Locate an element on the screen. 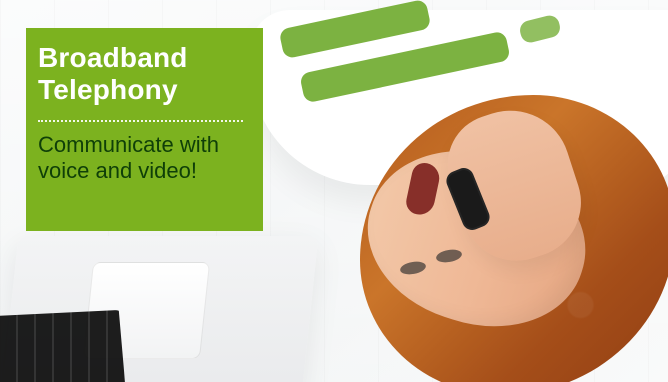  promo-subtitle: Communicate with voice and video! is located at coordinates (128, 157).